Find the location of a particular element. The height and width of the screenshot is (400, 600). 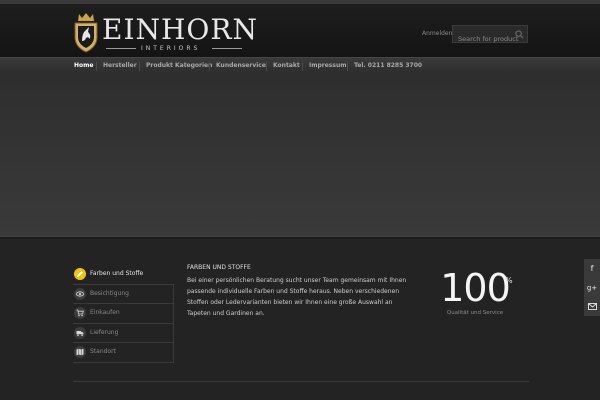

email-icon is located at coordinates (592, 306).